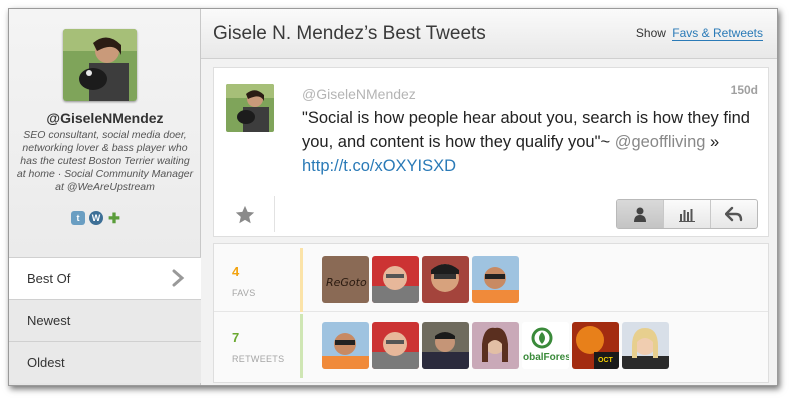 Image resolution: width=794 pixels, height=404 pixels. What do you see at coordinates (595, 345) in the screenshot?
I see `user-avatar: OCT` at bounding box center [595, 345].